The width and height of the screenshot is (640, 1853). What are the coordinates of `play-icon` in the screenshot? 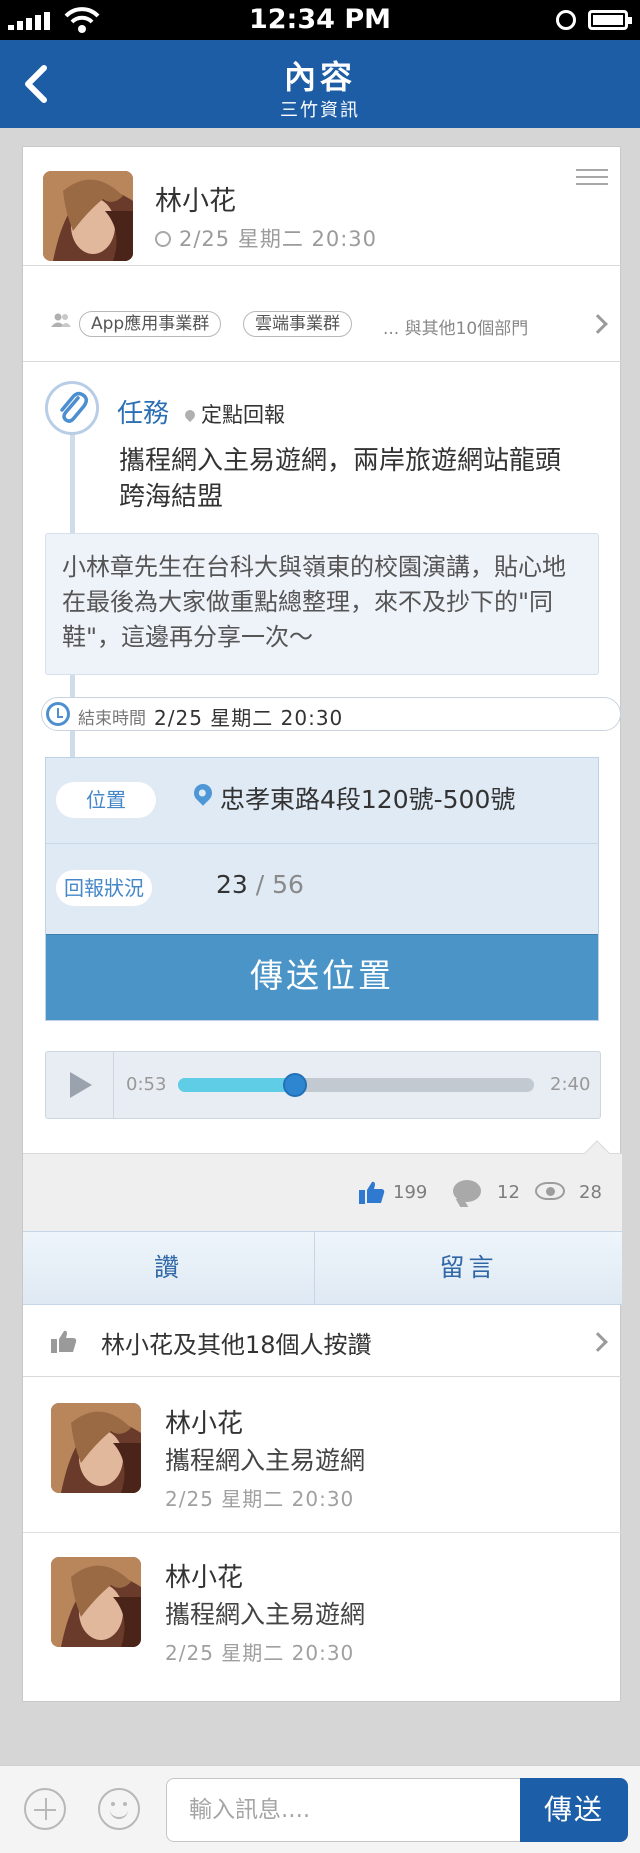 It's located at (81, 1085).